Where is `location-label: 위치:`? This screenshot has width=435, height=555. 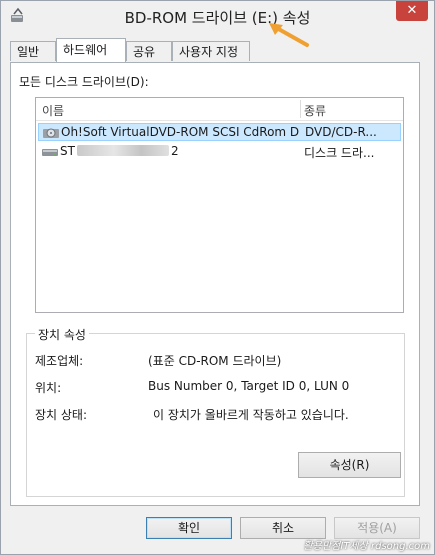 location-label: 위치: is located at coordinates (48, 388).